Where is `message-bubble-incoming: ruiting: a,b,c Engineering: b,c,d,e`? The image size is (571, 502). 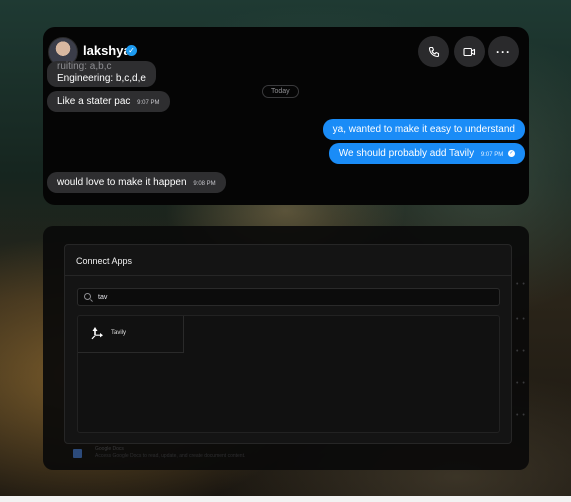 message-bubble-incoming: ruiting: a,b,c Engineering: b,c,d,e is located at coordinates (101, 74).